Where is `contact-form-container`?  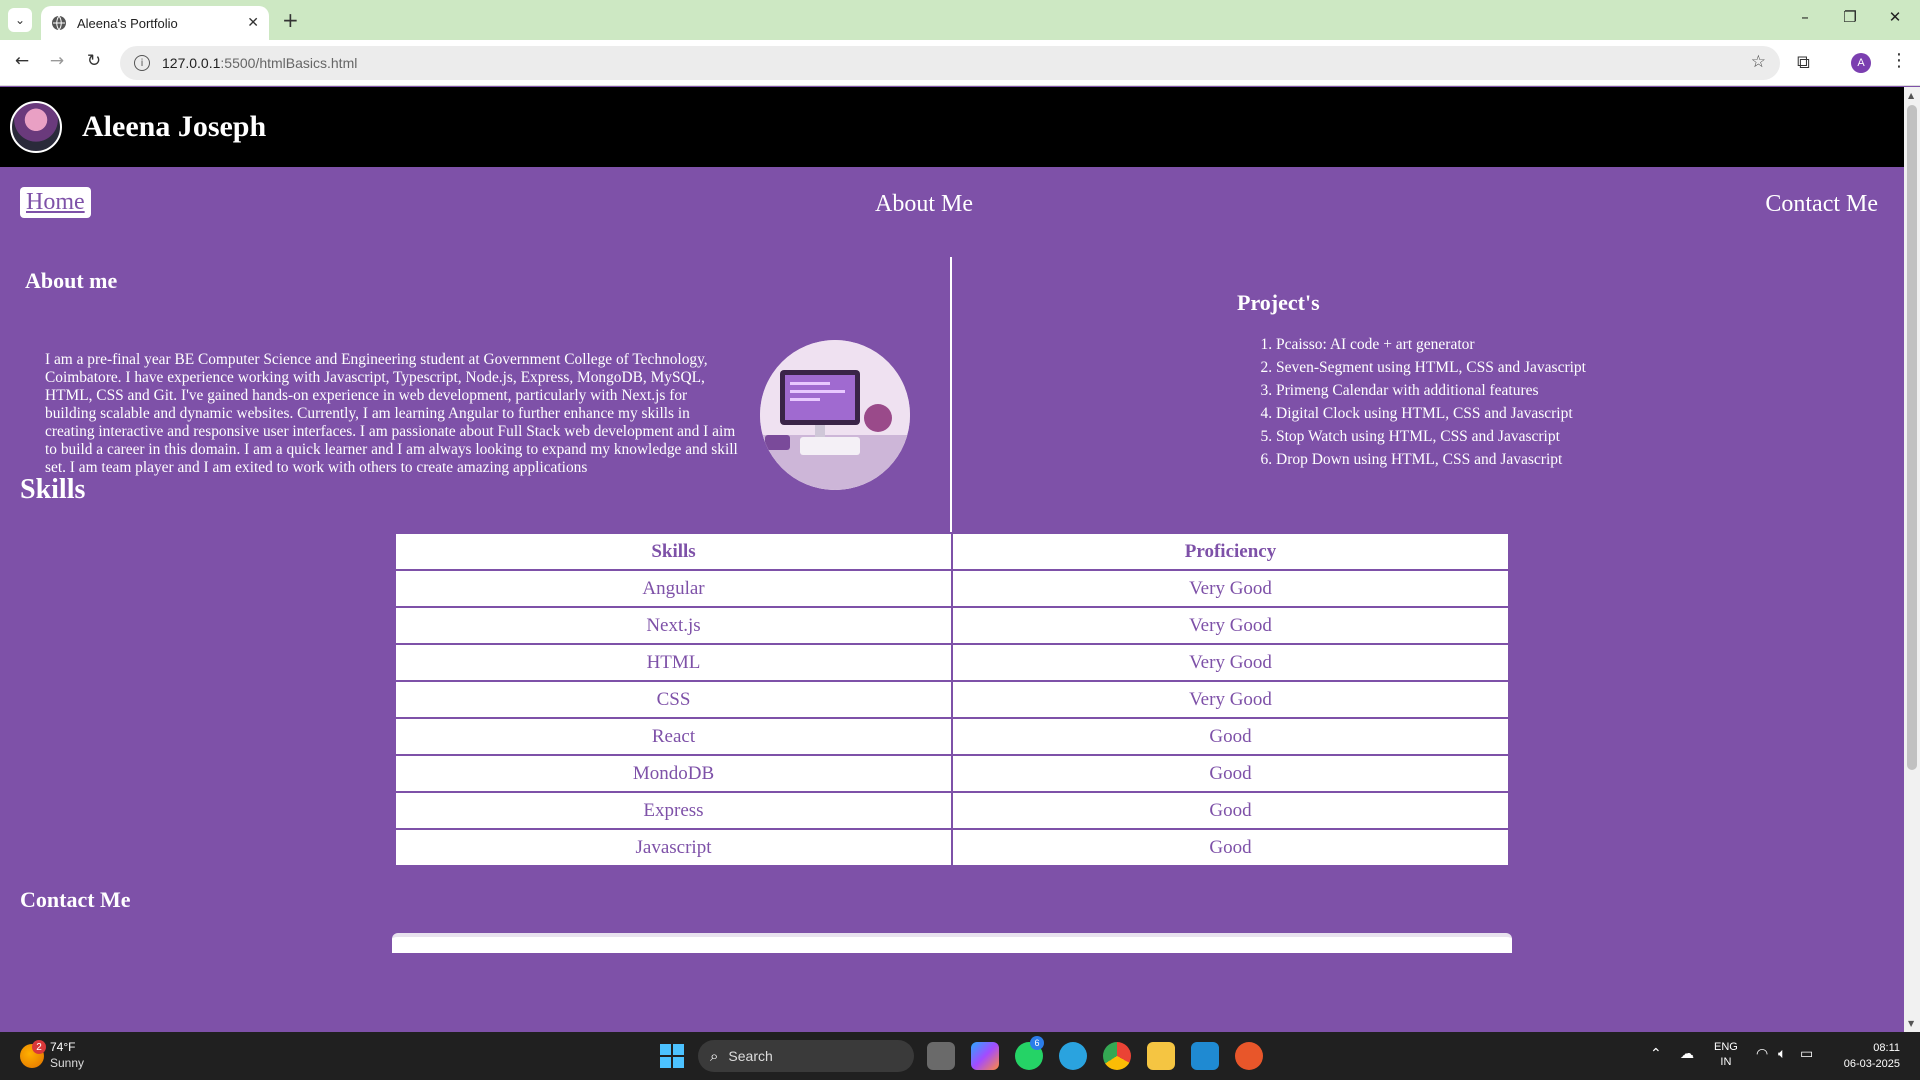
contact-form-container is located at coordinates (952, 943).